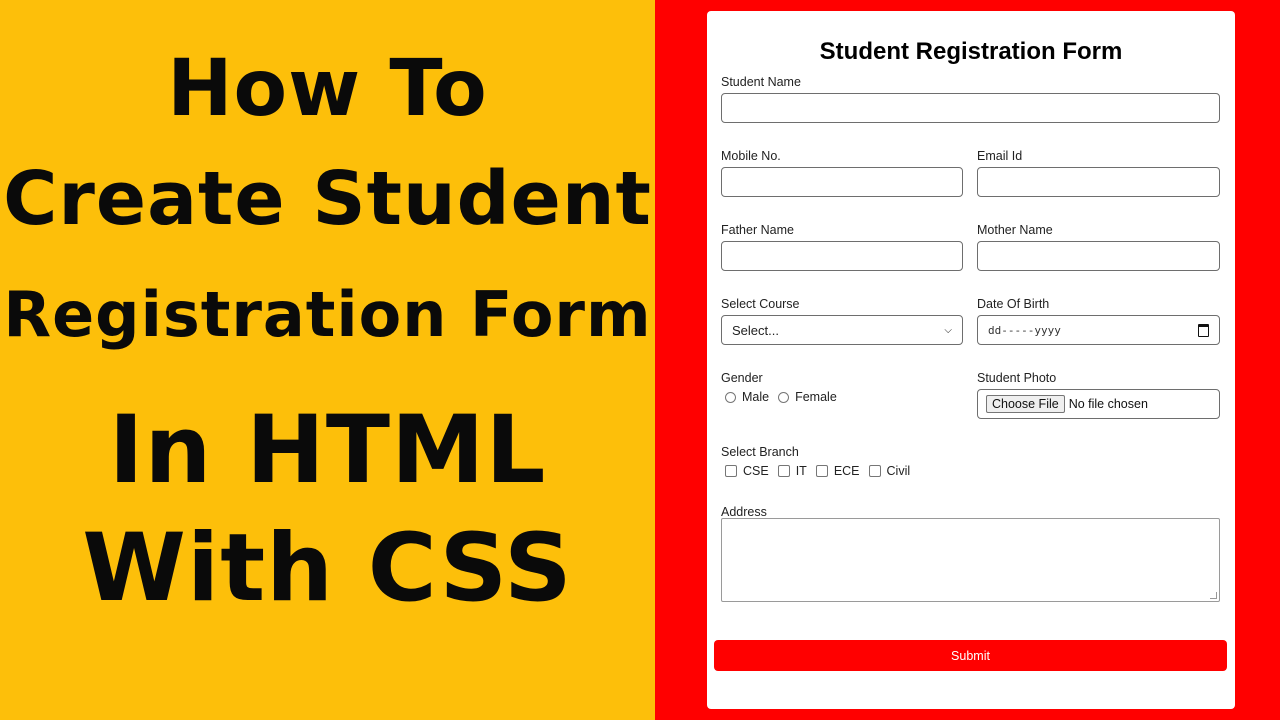  Describe the element at coordinates (842, 256) in the screenshot. I see `father-name-input` at that location.